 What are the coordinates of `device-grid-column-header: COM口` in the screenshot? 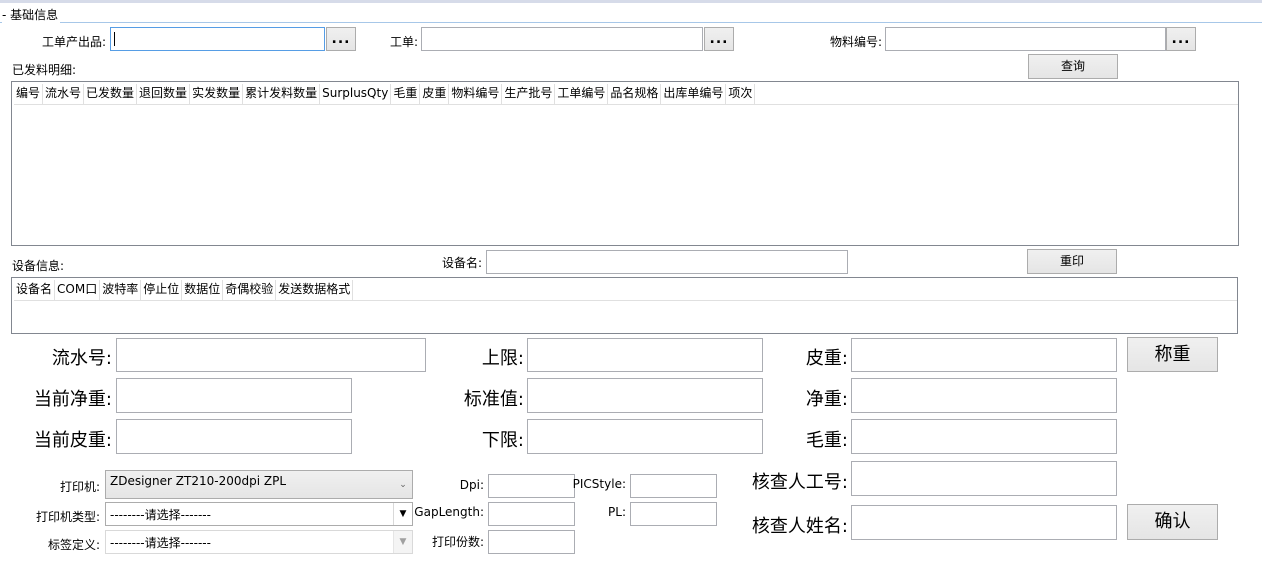 It's located at (78, 290).